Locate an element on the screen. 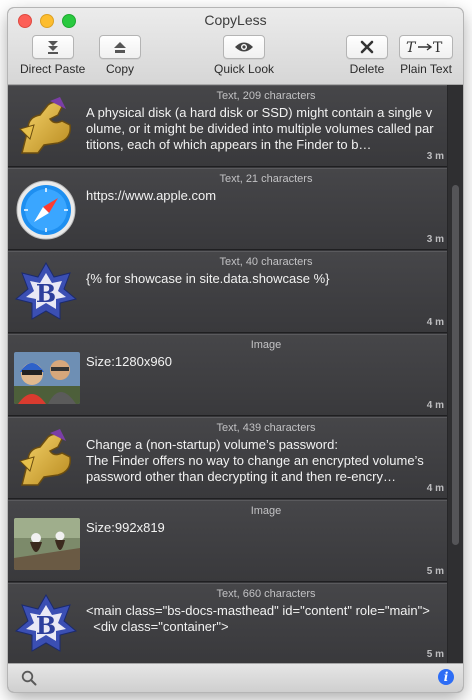 Image resolution: width=472 pixels, height=700 pixels. delete-x-icon is located at coordinates (367, 47).